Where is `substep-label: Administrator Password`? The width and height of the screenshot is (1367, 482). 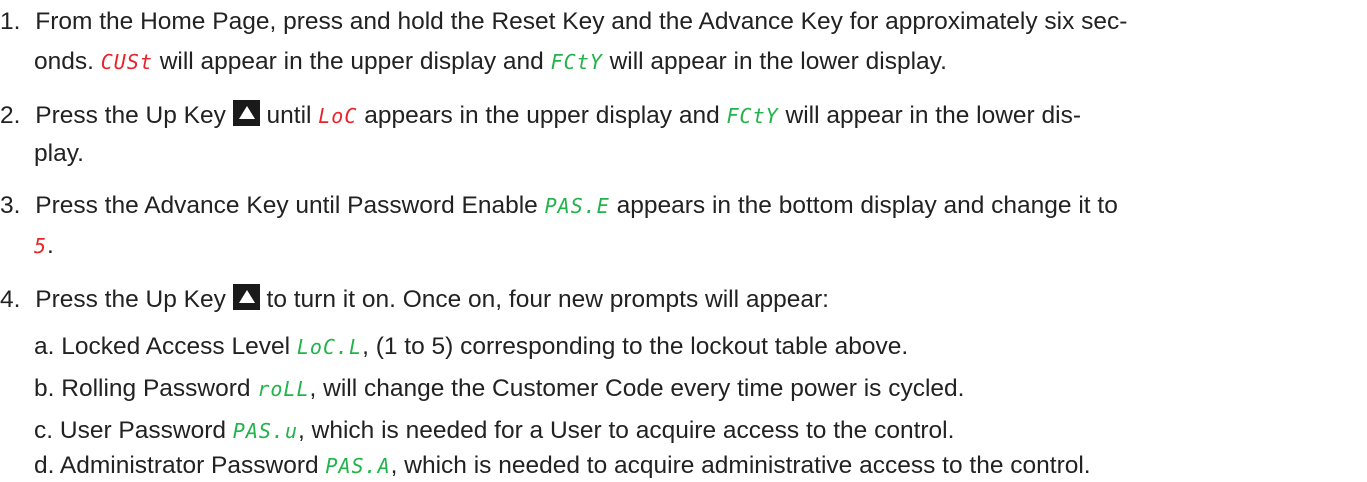 substep-label: Administrator Password is located at coordinates (192, 465).